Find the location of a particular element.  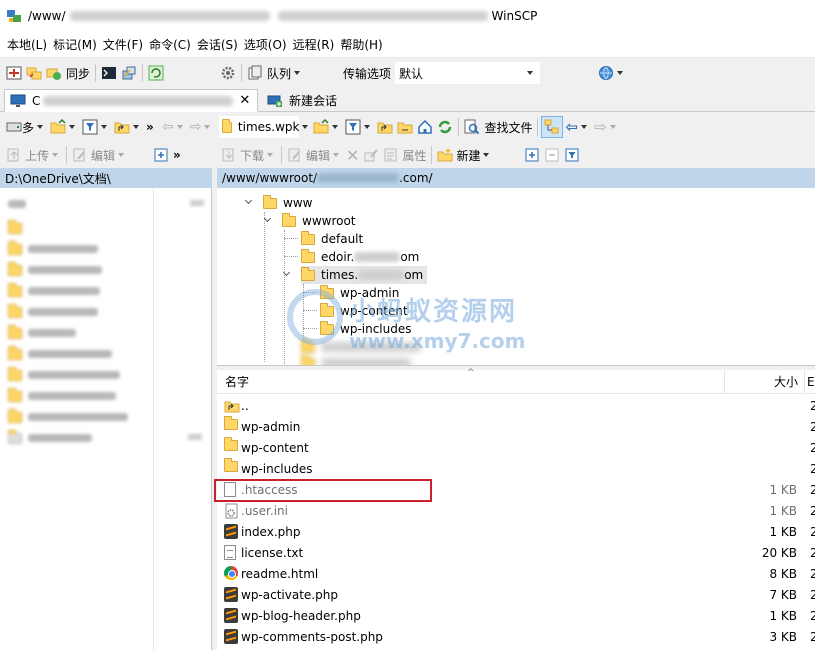

menu-local: 本地(L) is located at coordinates (27, 44).